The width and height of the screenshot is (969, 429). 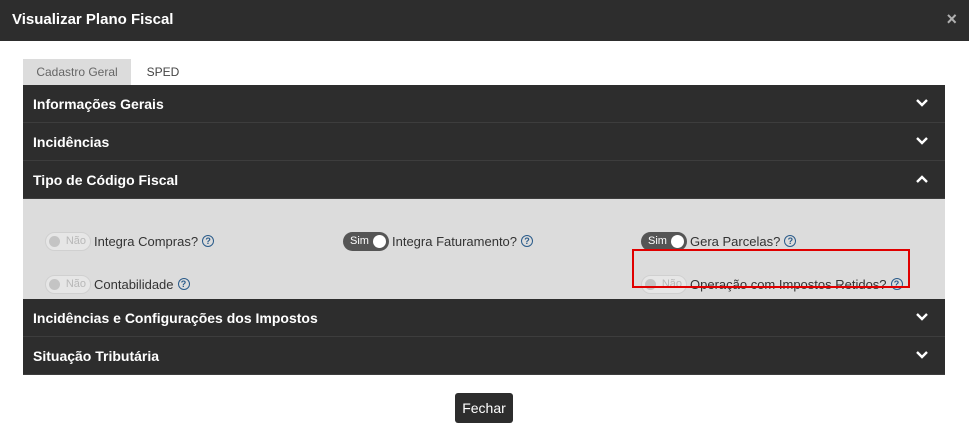 What do you see at coordinates (96, 356) in the screenshot?
I see `section-title: Situação Tributária` at bounding box center [96, 356].